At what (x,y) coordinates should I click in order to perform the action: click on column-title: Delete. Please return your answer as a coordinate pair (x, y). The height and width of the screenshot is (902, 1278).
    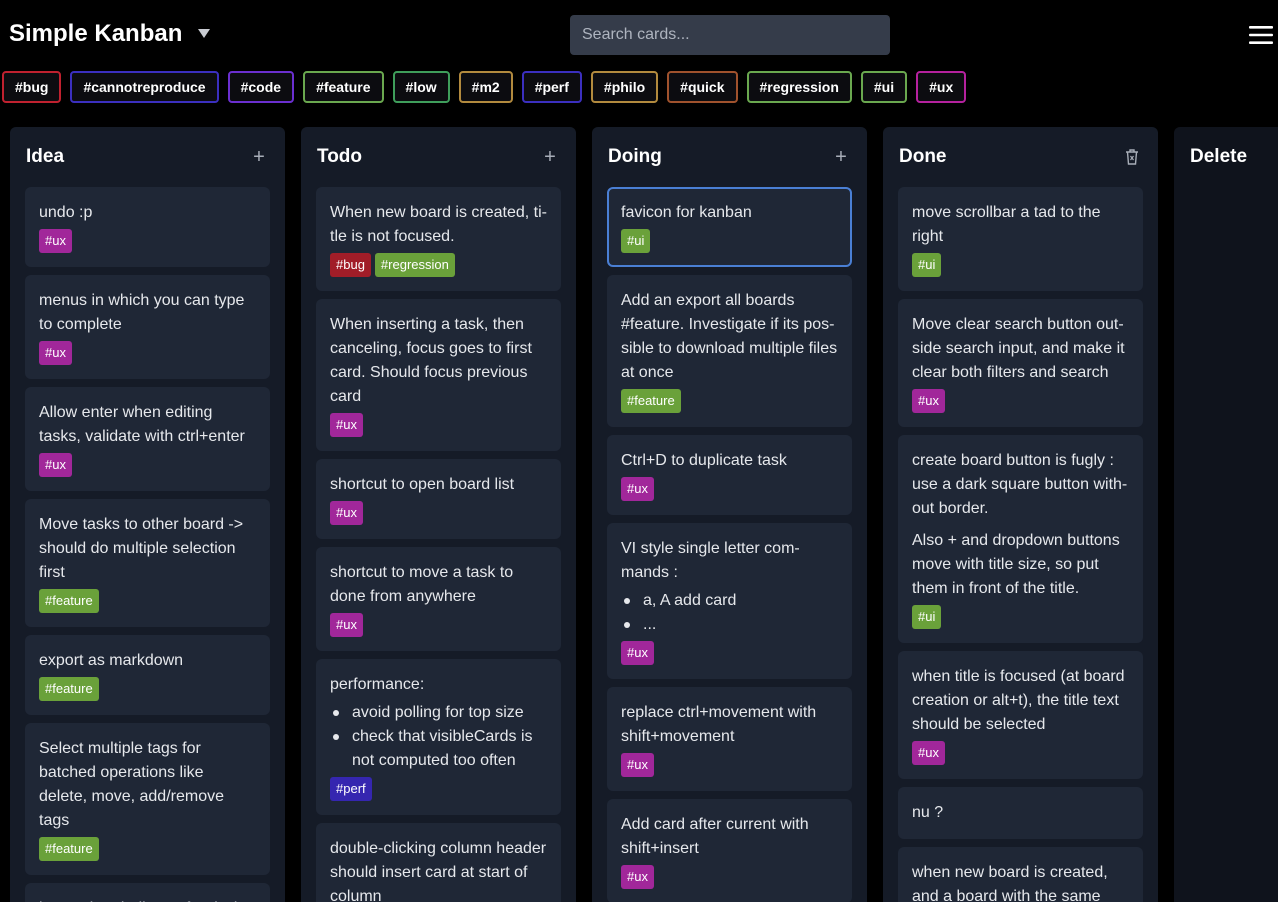
    Looking at the image, I should click on (1218, 157).